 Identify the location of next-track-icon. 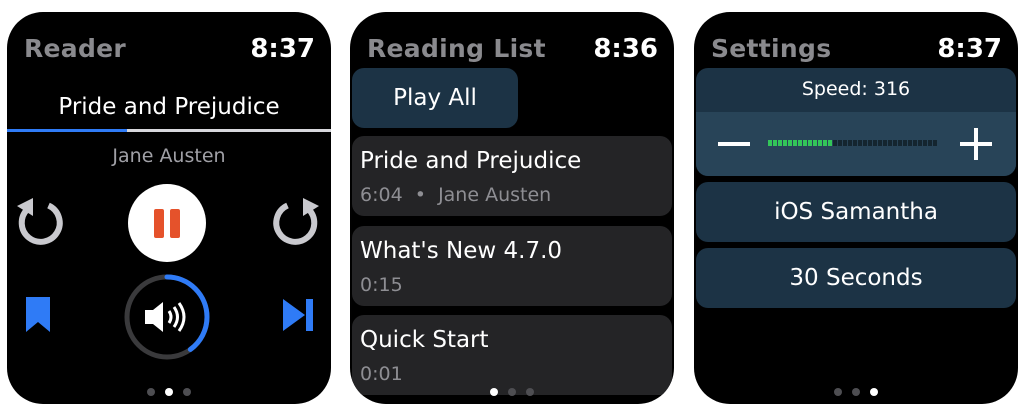
(298, 315).